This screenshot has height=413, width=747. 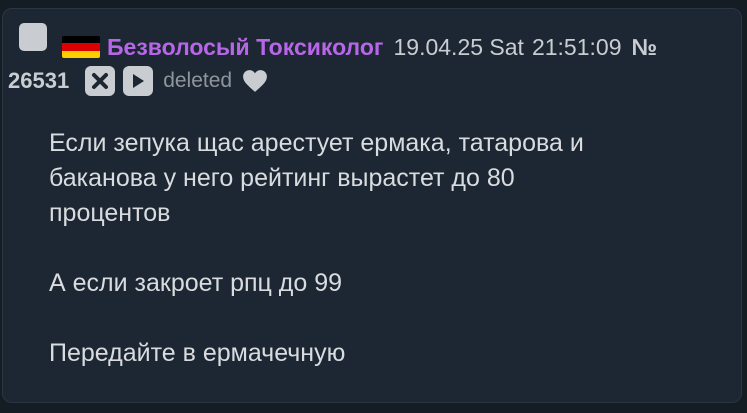 What do you see at coordinates (196, 283) in the screenshot?
I see `post-body-line: А если закроет рпц до 99` at bounding box center [196, 283].